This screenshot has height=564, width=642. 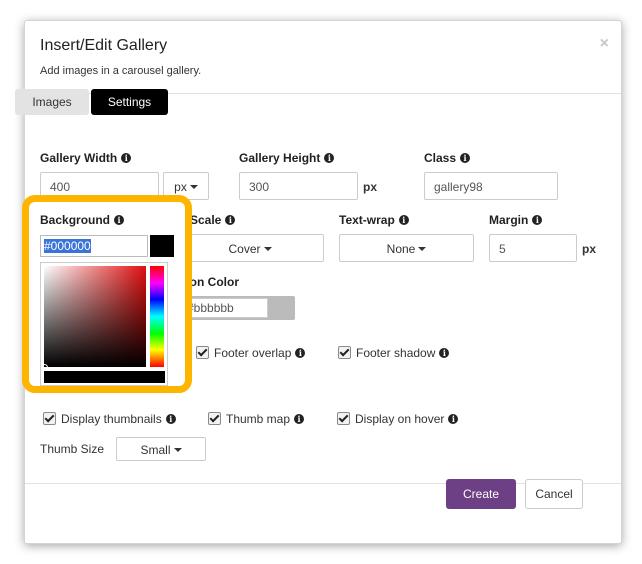 I want to click on cancel-button: Cancel, so click(x=554, y=494).